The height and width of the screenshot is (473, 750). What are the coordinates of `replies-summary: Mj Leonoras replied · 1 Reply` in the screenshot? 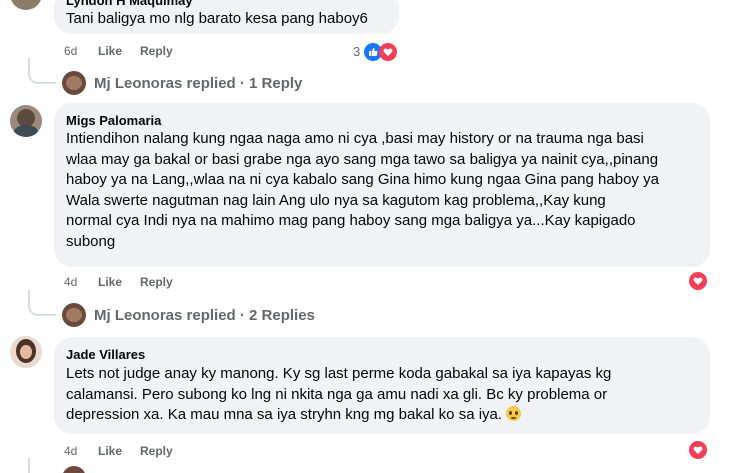 It's located at (198, 83).